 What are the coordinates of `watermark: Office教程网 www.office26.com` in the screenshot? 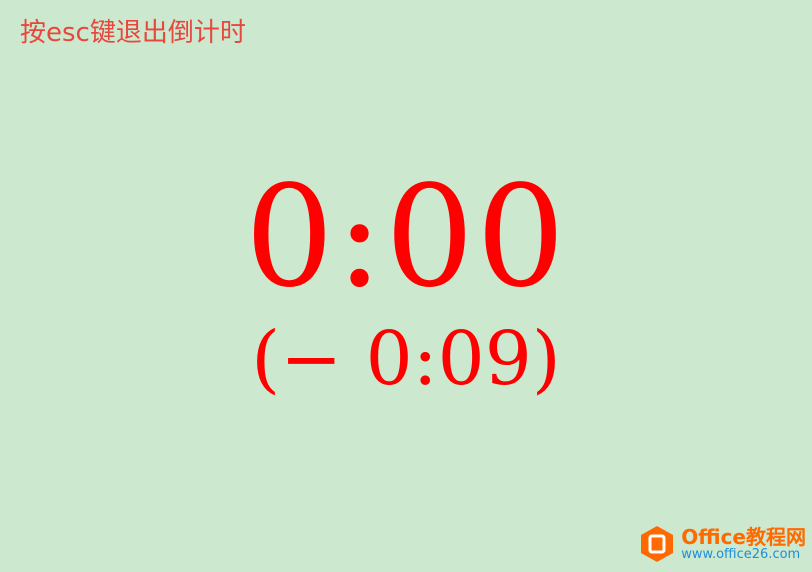 It's located at (722, 544).